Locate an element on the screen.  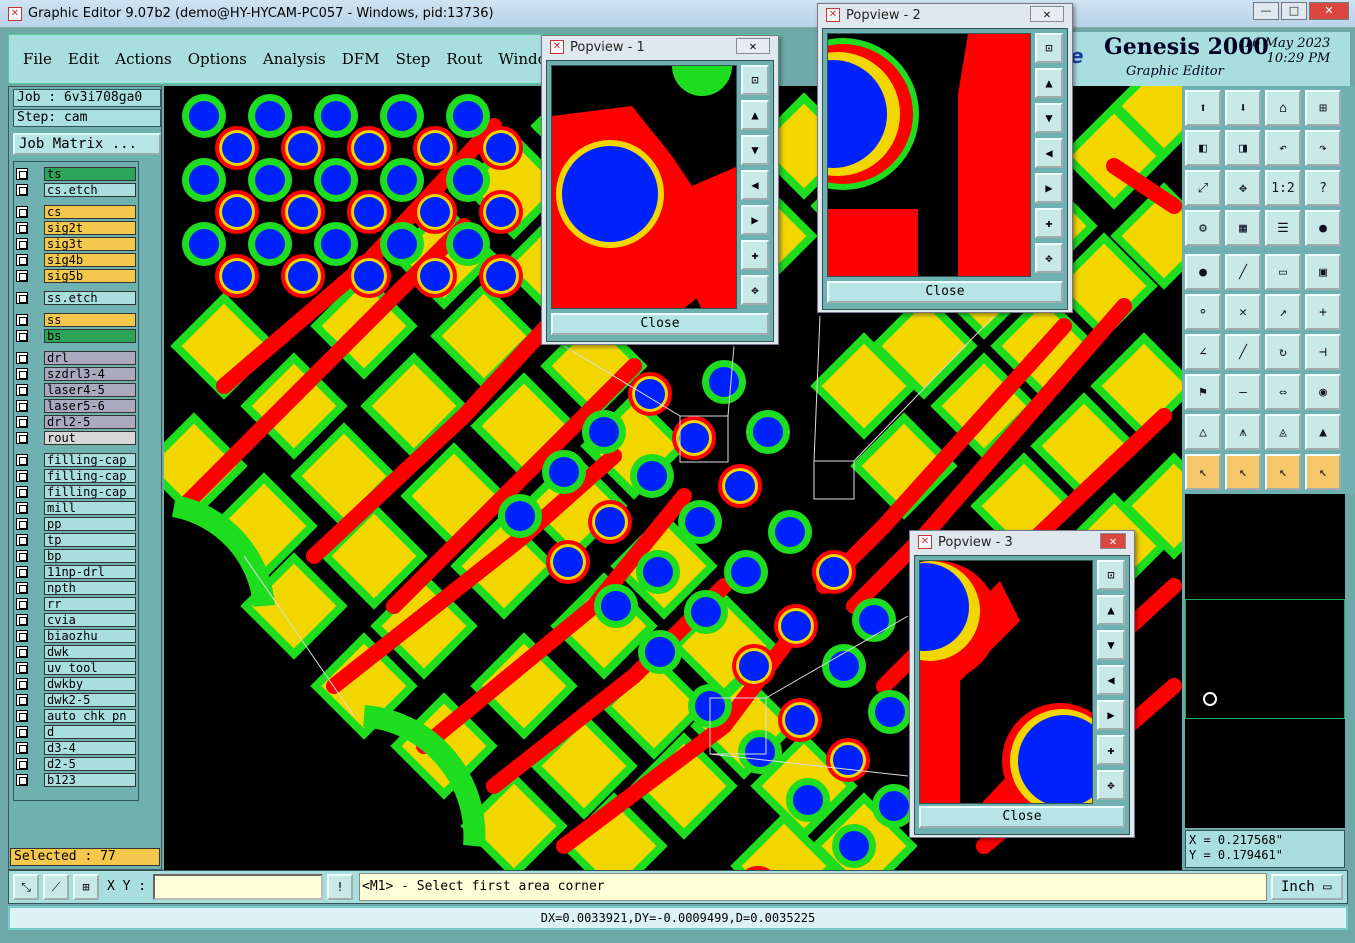
redo-zoom-icon: ↷ is located at coordinates (1323, 148).